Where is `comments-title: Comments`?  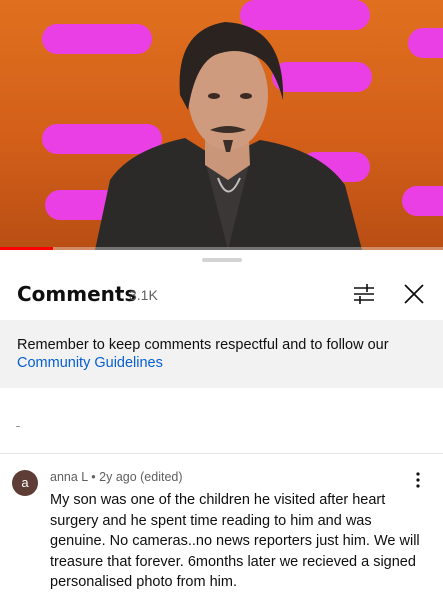
comments-title: Comments is located at coordinates (77, 294).